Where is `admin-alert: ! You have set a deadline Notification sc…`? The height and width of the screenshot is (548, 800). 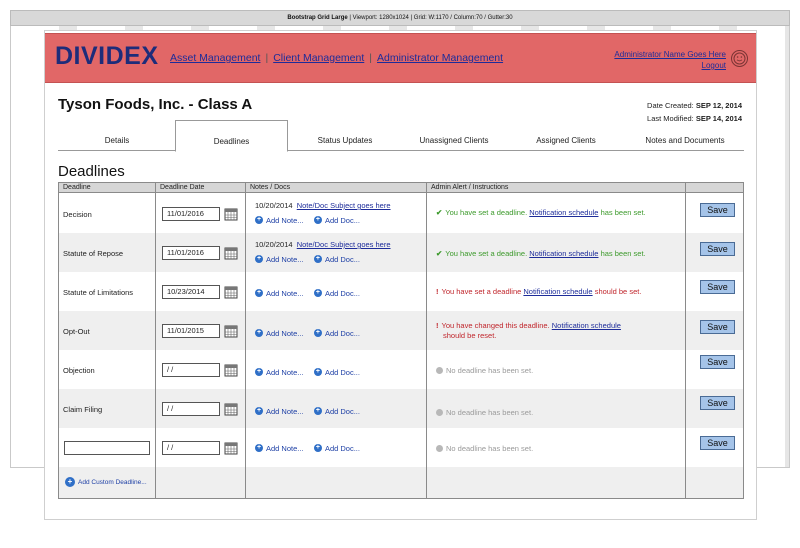
admin-alert: ! You have set a deadline Notification sc… is located at coordinates (538, 291).